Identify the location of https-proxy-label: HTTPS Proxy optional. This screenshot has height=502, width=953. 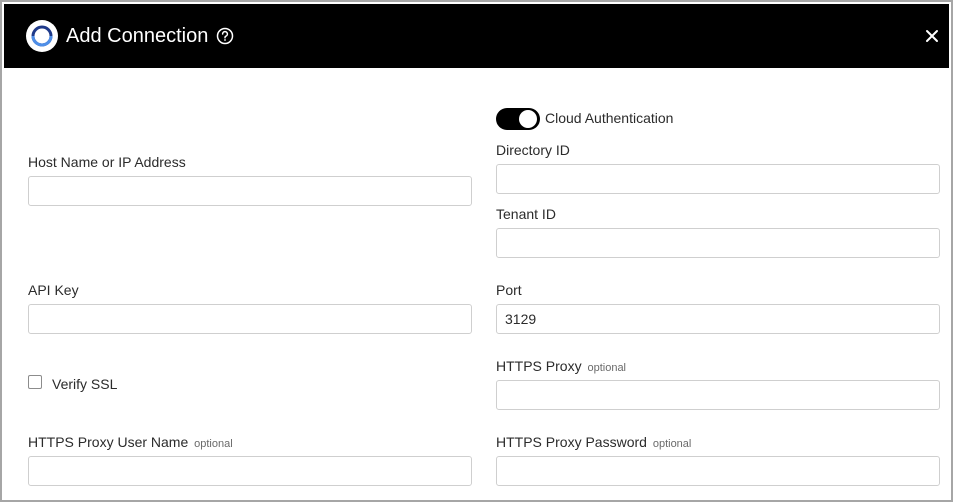
(561, 367).